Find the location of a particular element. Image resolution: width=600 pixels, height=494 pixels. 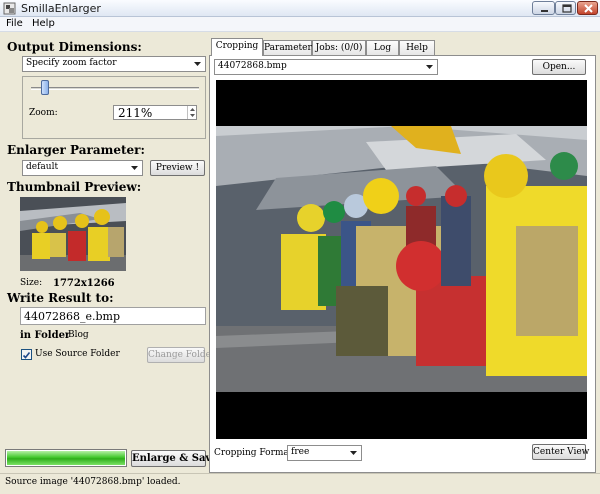

center-view-button: Center View is located at coordinates (560, 452).